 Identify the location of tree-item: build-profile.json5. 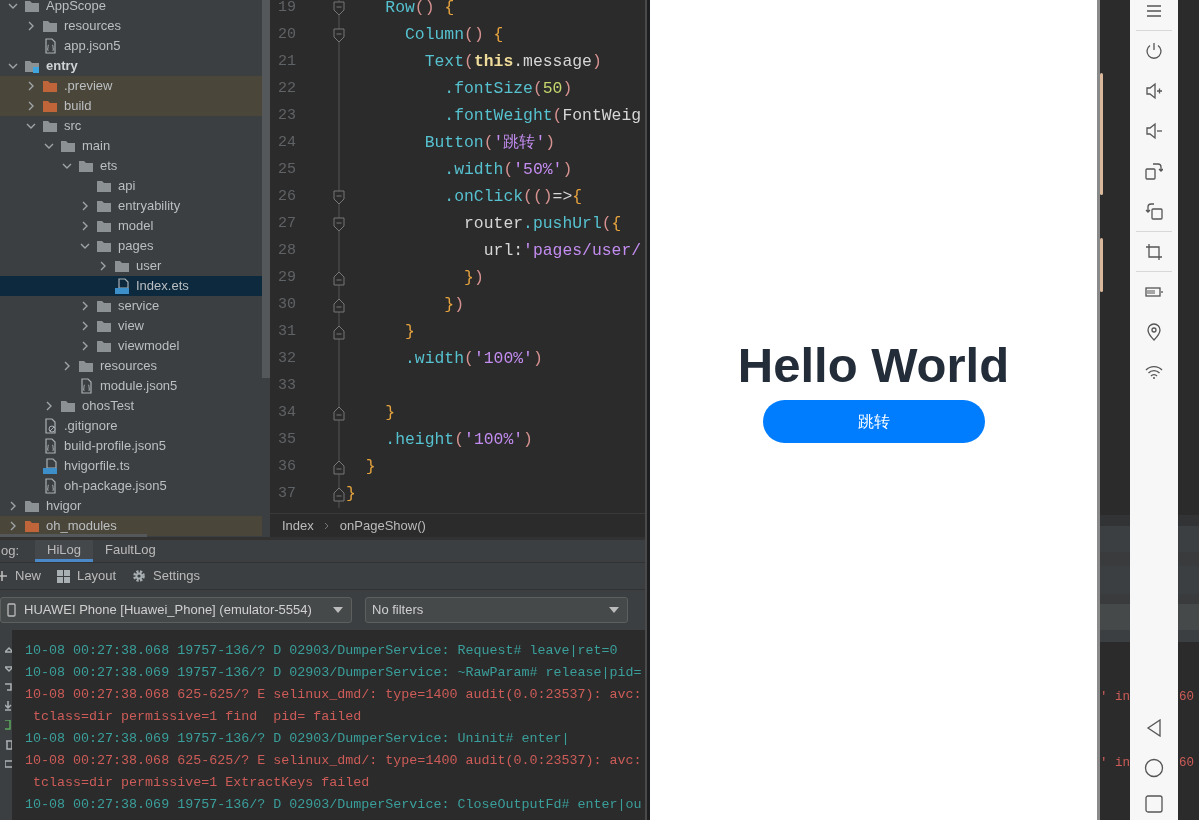
(131, 446).